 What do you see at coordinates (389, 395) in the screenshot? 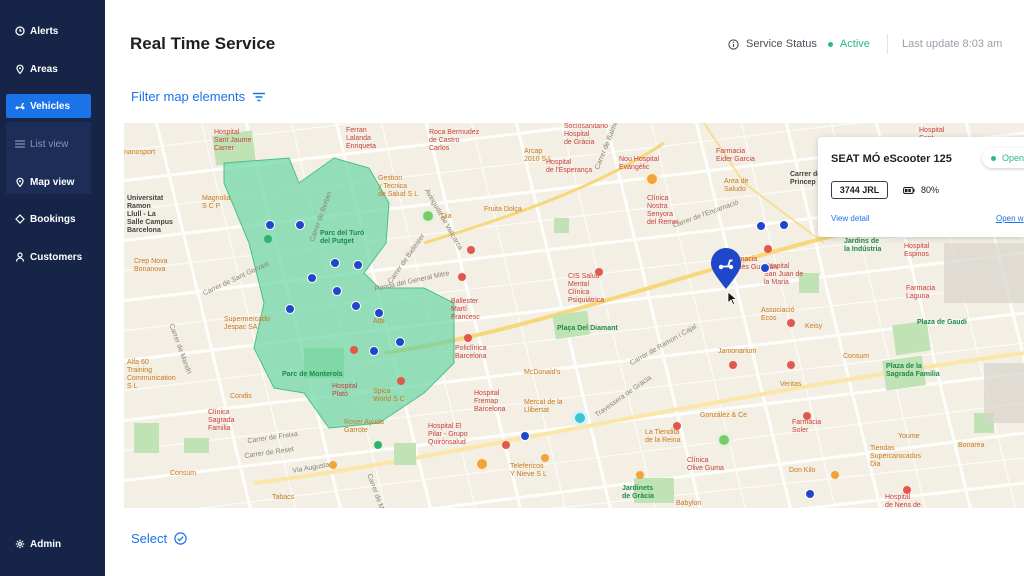
I see `poi-label: Spica World S C` at bounding box center [389, 395].